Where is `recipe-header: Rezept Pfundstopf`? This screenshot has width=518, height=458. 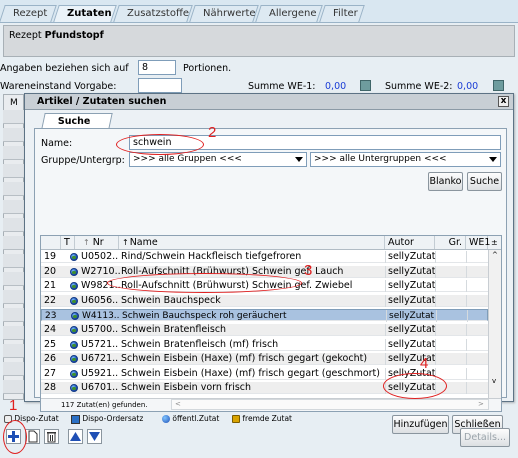 recipe-header: Rezept Pfundstopf is located at coordinates (259, 41).